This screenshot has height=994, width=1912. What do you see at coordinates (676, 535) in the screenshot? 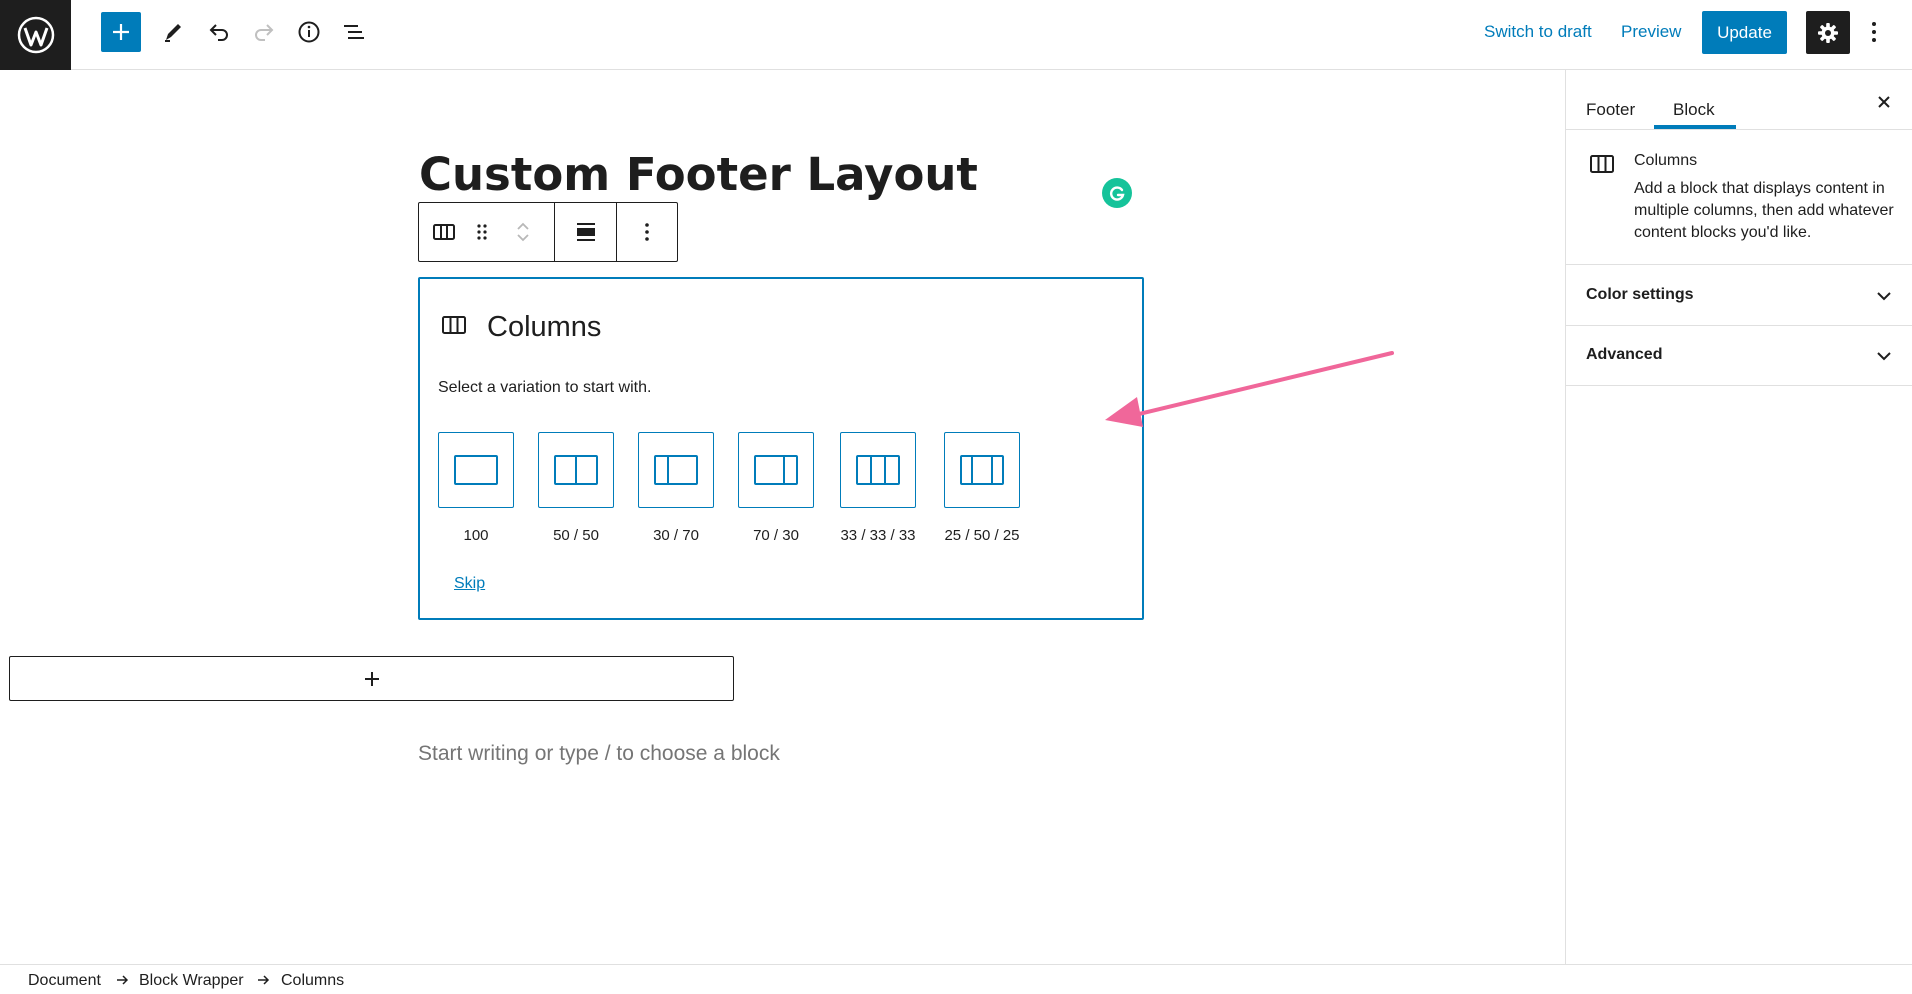
I see `variation-label: 30 / 70` at bounding box center [676, 535].